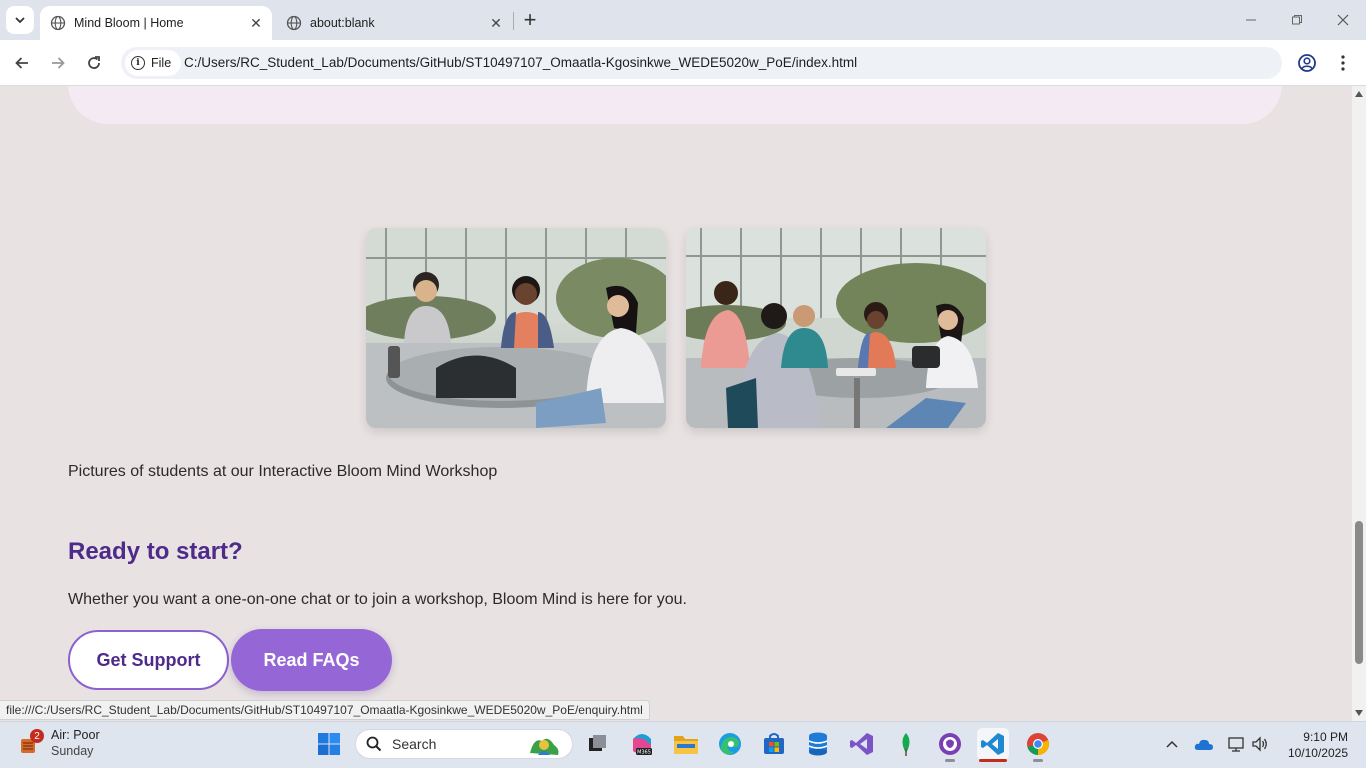 The image size is (1366, 768). I want to click on visual-studio-app, so click(862, 744).